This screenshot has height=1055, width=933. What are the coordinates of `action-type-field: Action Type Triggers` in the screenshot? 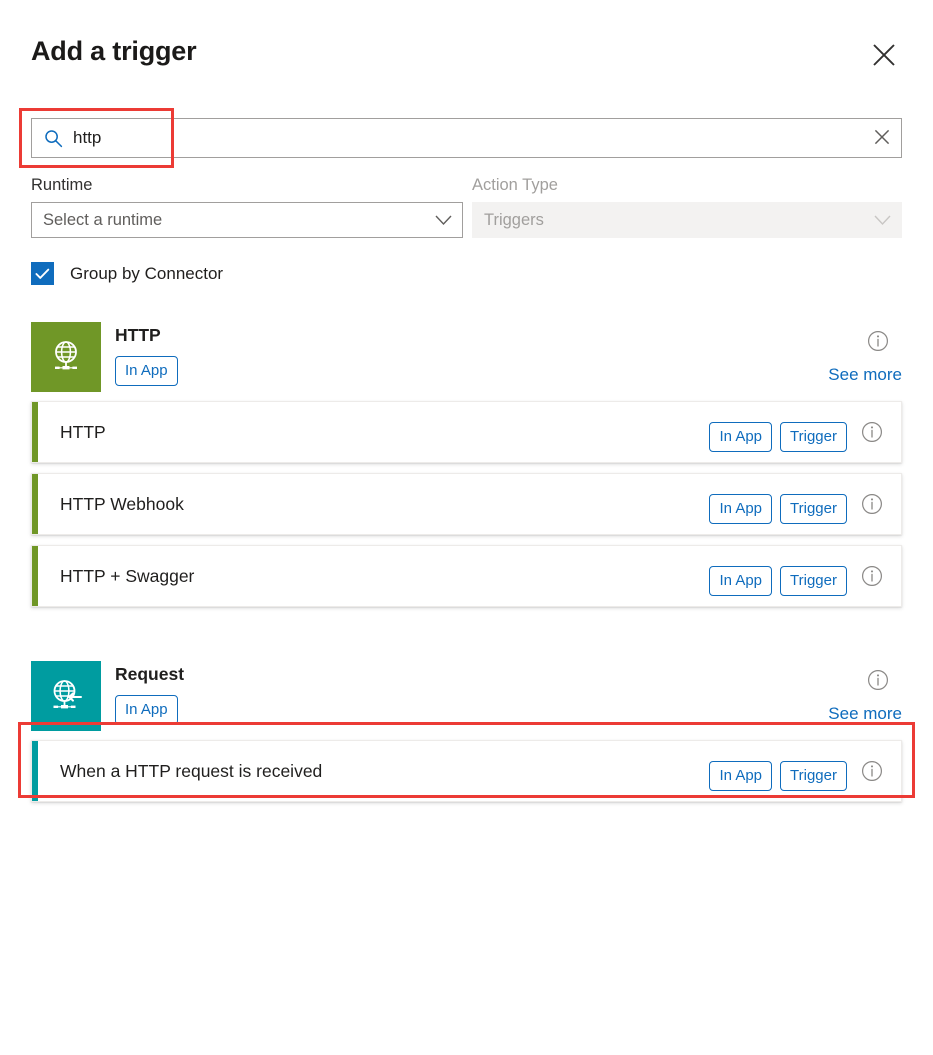 It's located at (687, 207).